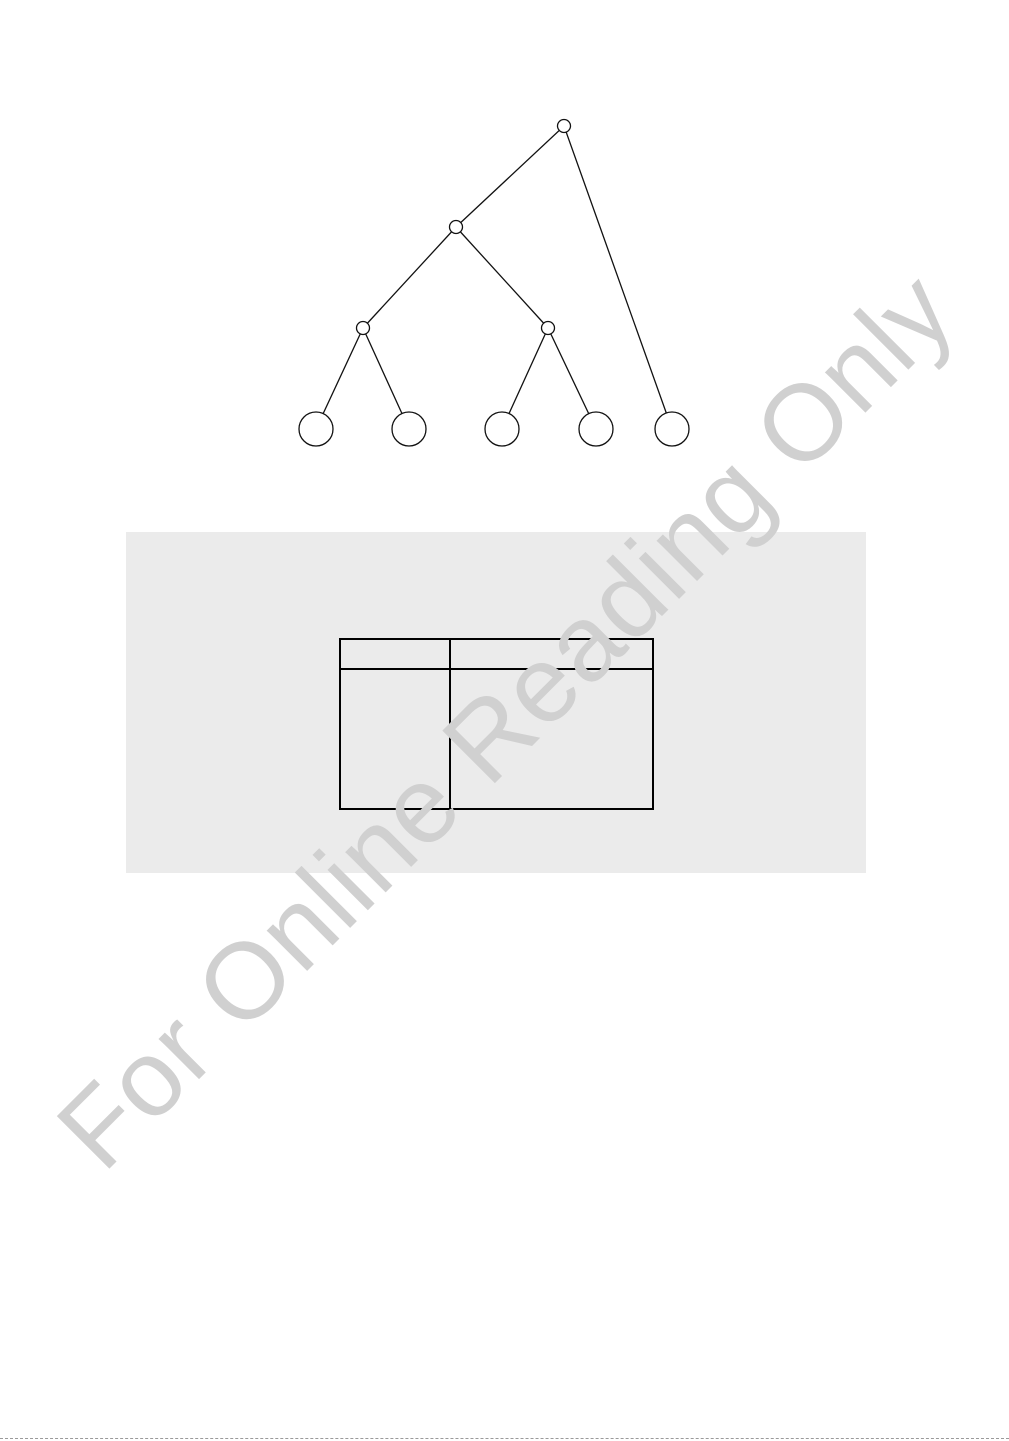  I want to click on tree-nodes, so click(494, 282).